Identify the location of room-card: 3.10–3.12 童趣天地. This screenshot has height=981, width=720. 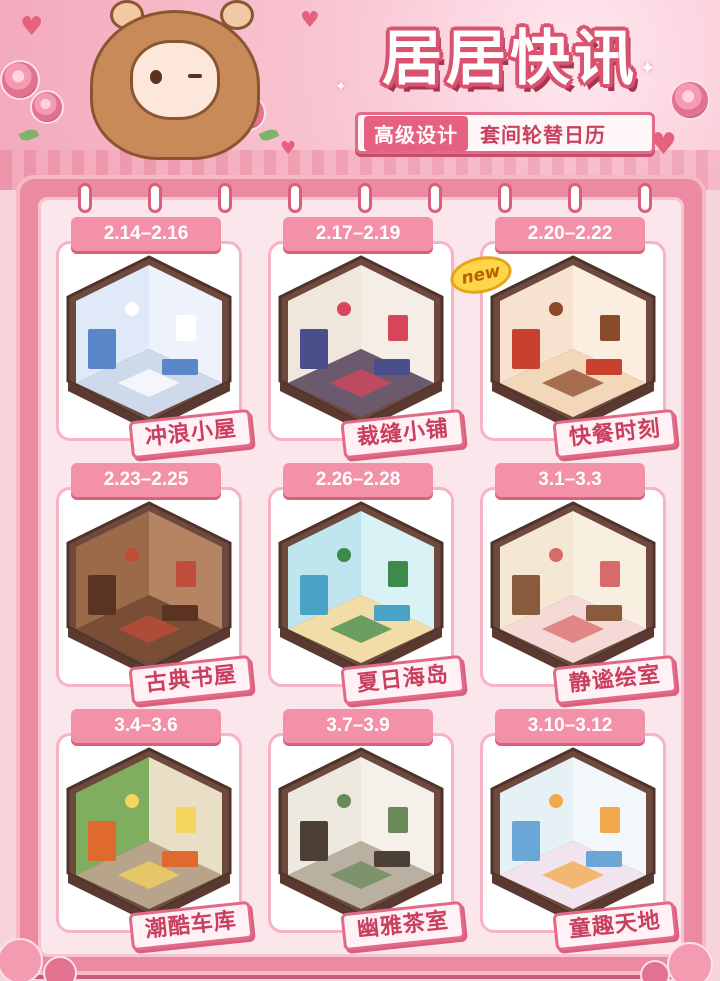
(574, 830).